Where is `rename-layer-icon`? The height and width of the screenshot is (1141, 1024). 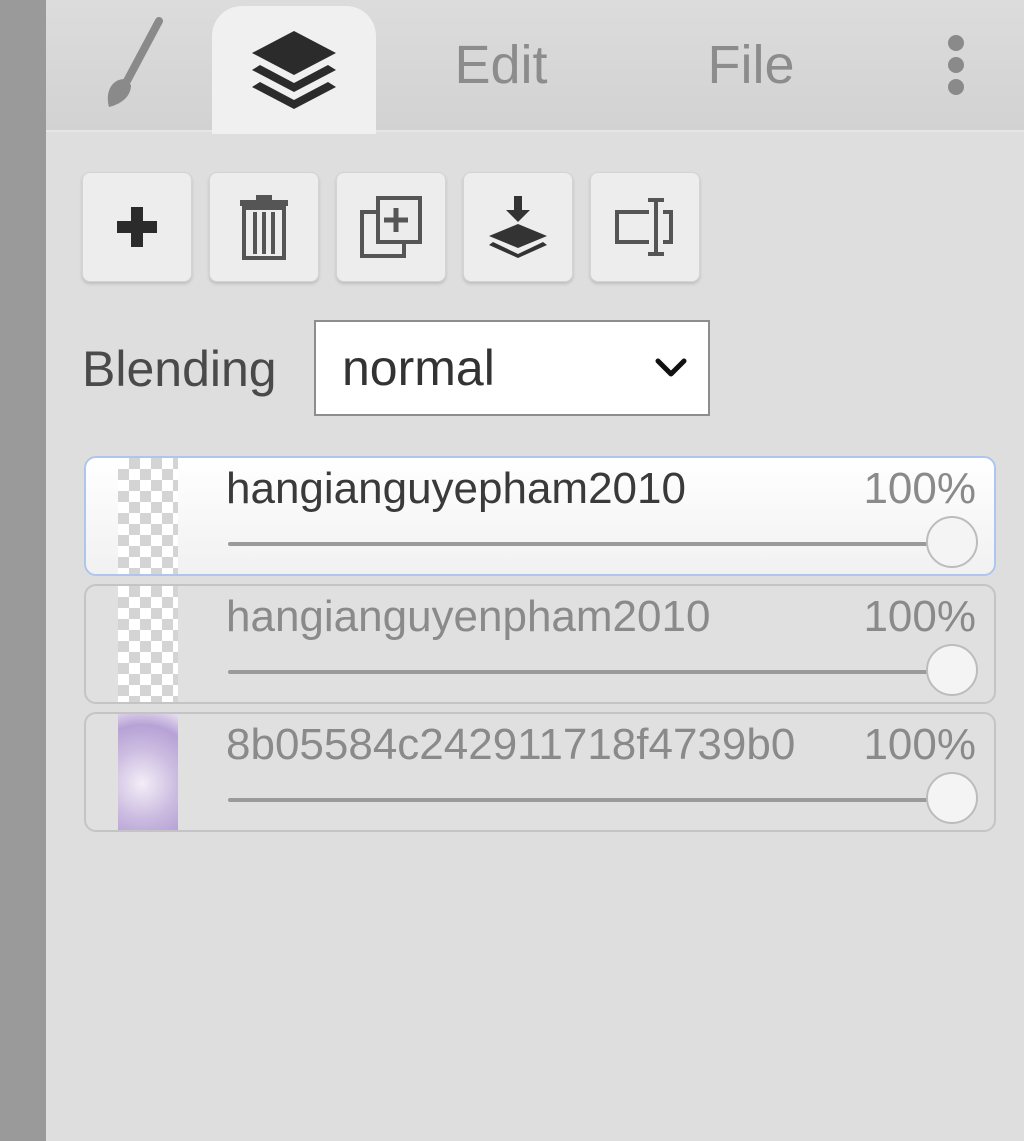 rename-layer-icon is located at coordinates (644, 227).